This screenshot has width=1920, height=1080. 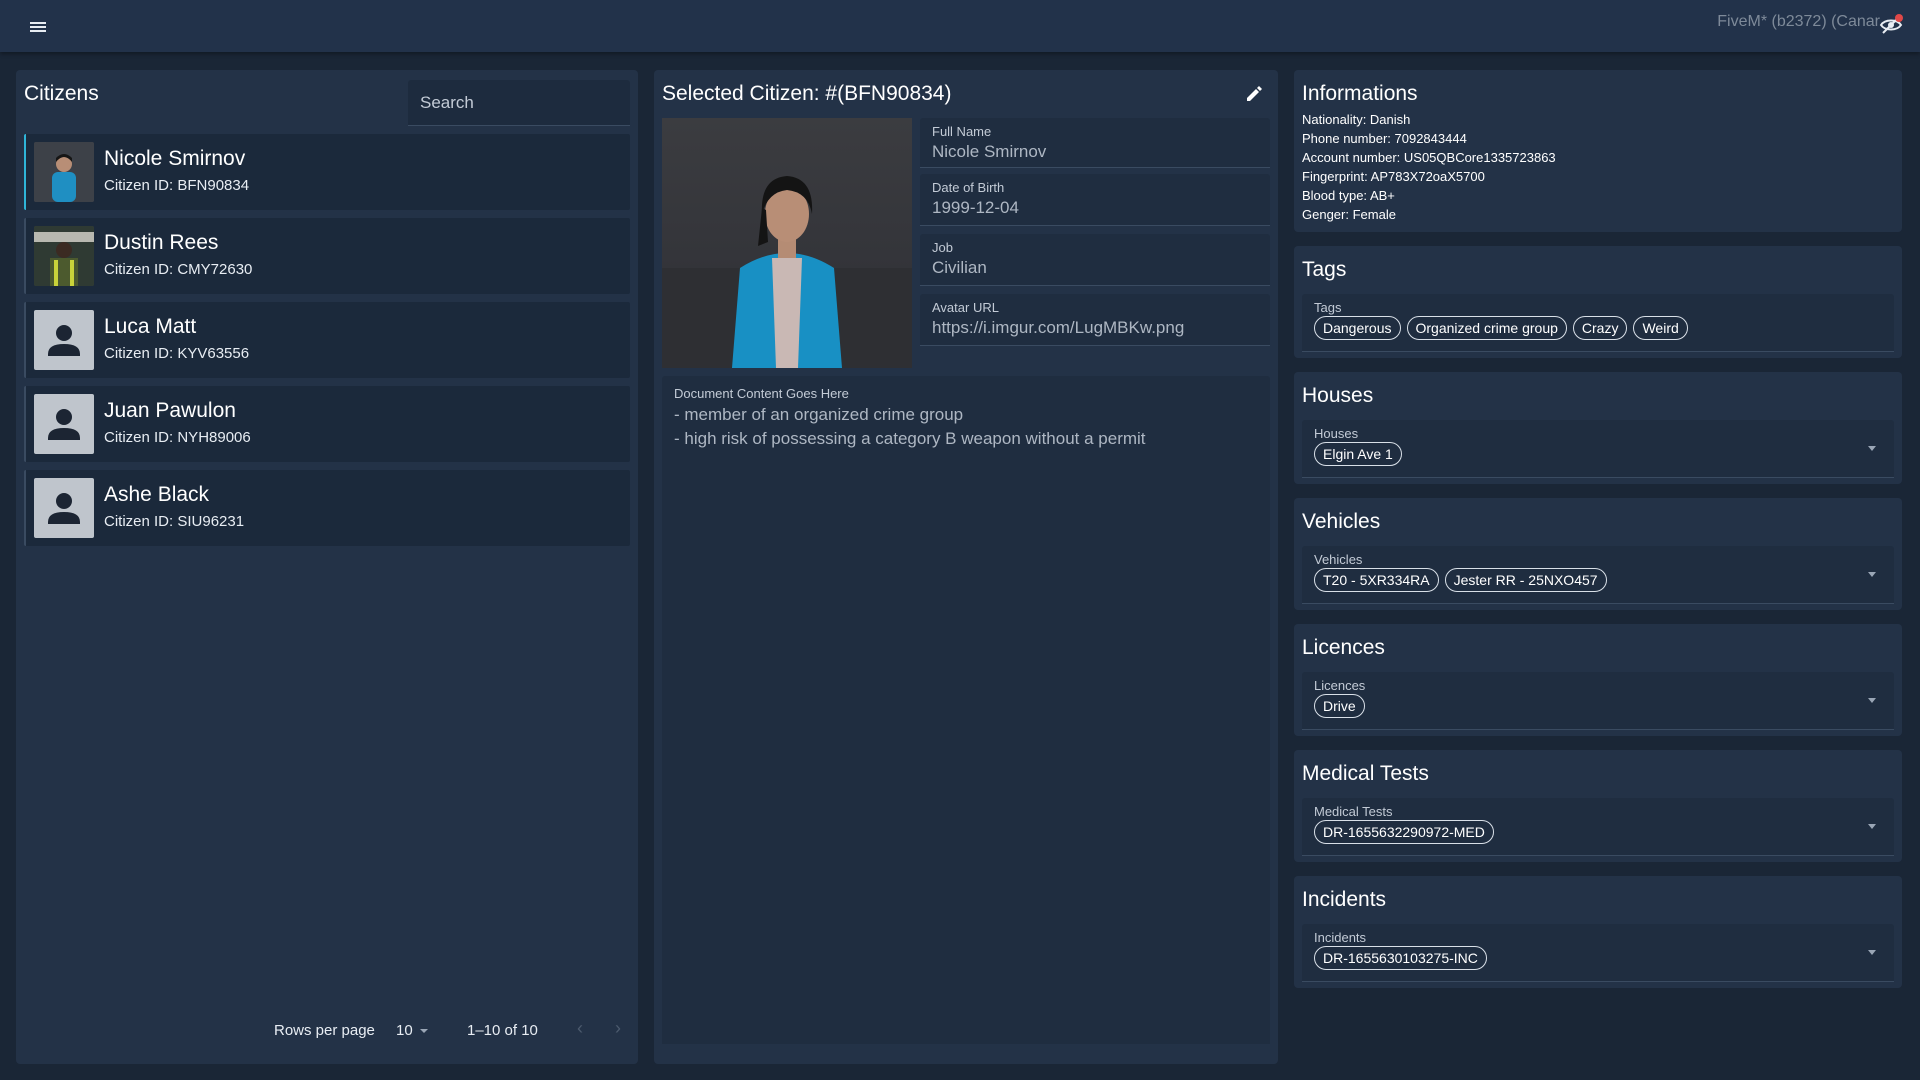 I want to click on medical-tests-field: Medical Tests DR-1655632290972-MED, so click(x=1598, y=827).